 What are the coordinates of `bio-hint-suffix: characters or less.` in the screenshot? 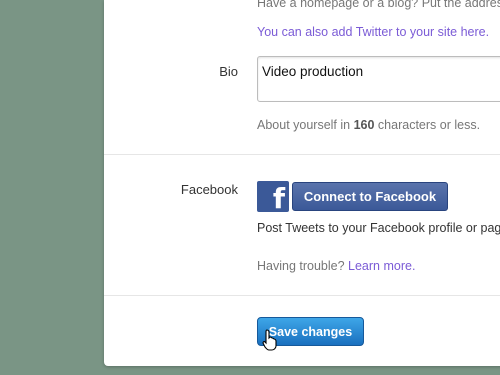 It's located at (427, 125).